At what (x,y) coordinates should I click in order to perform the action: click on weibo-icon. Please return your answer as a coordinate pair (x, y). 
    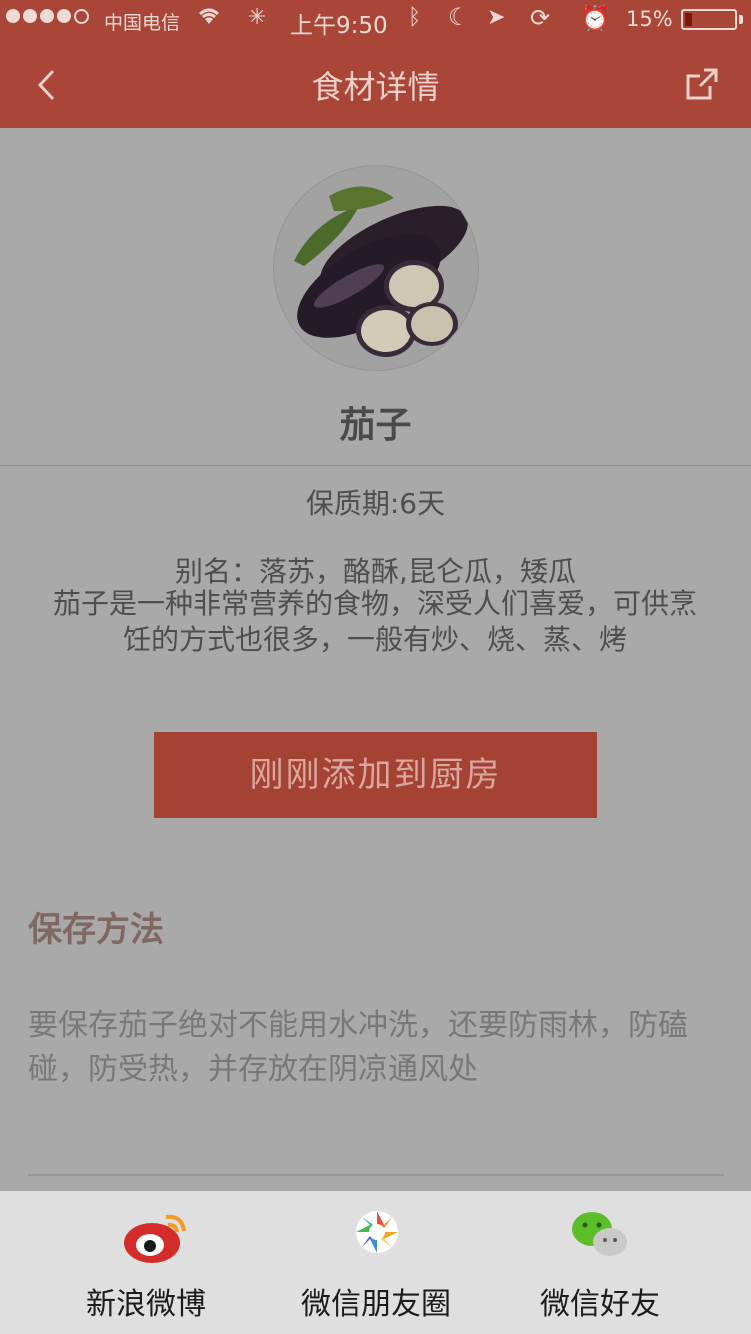
    Looking at the image, I should click on (156, 1239).